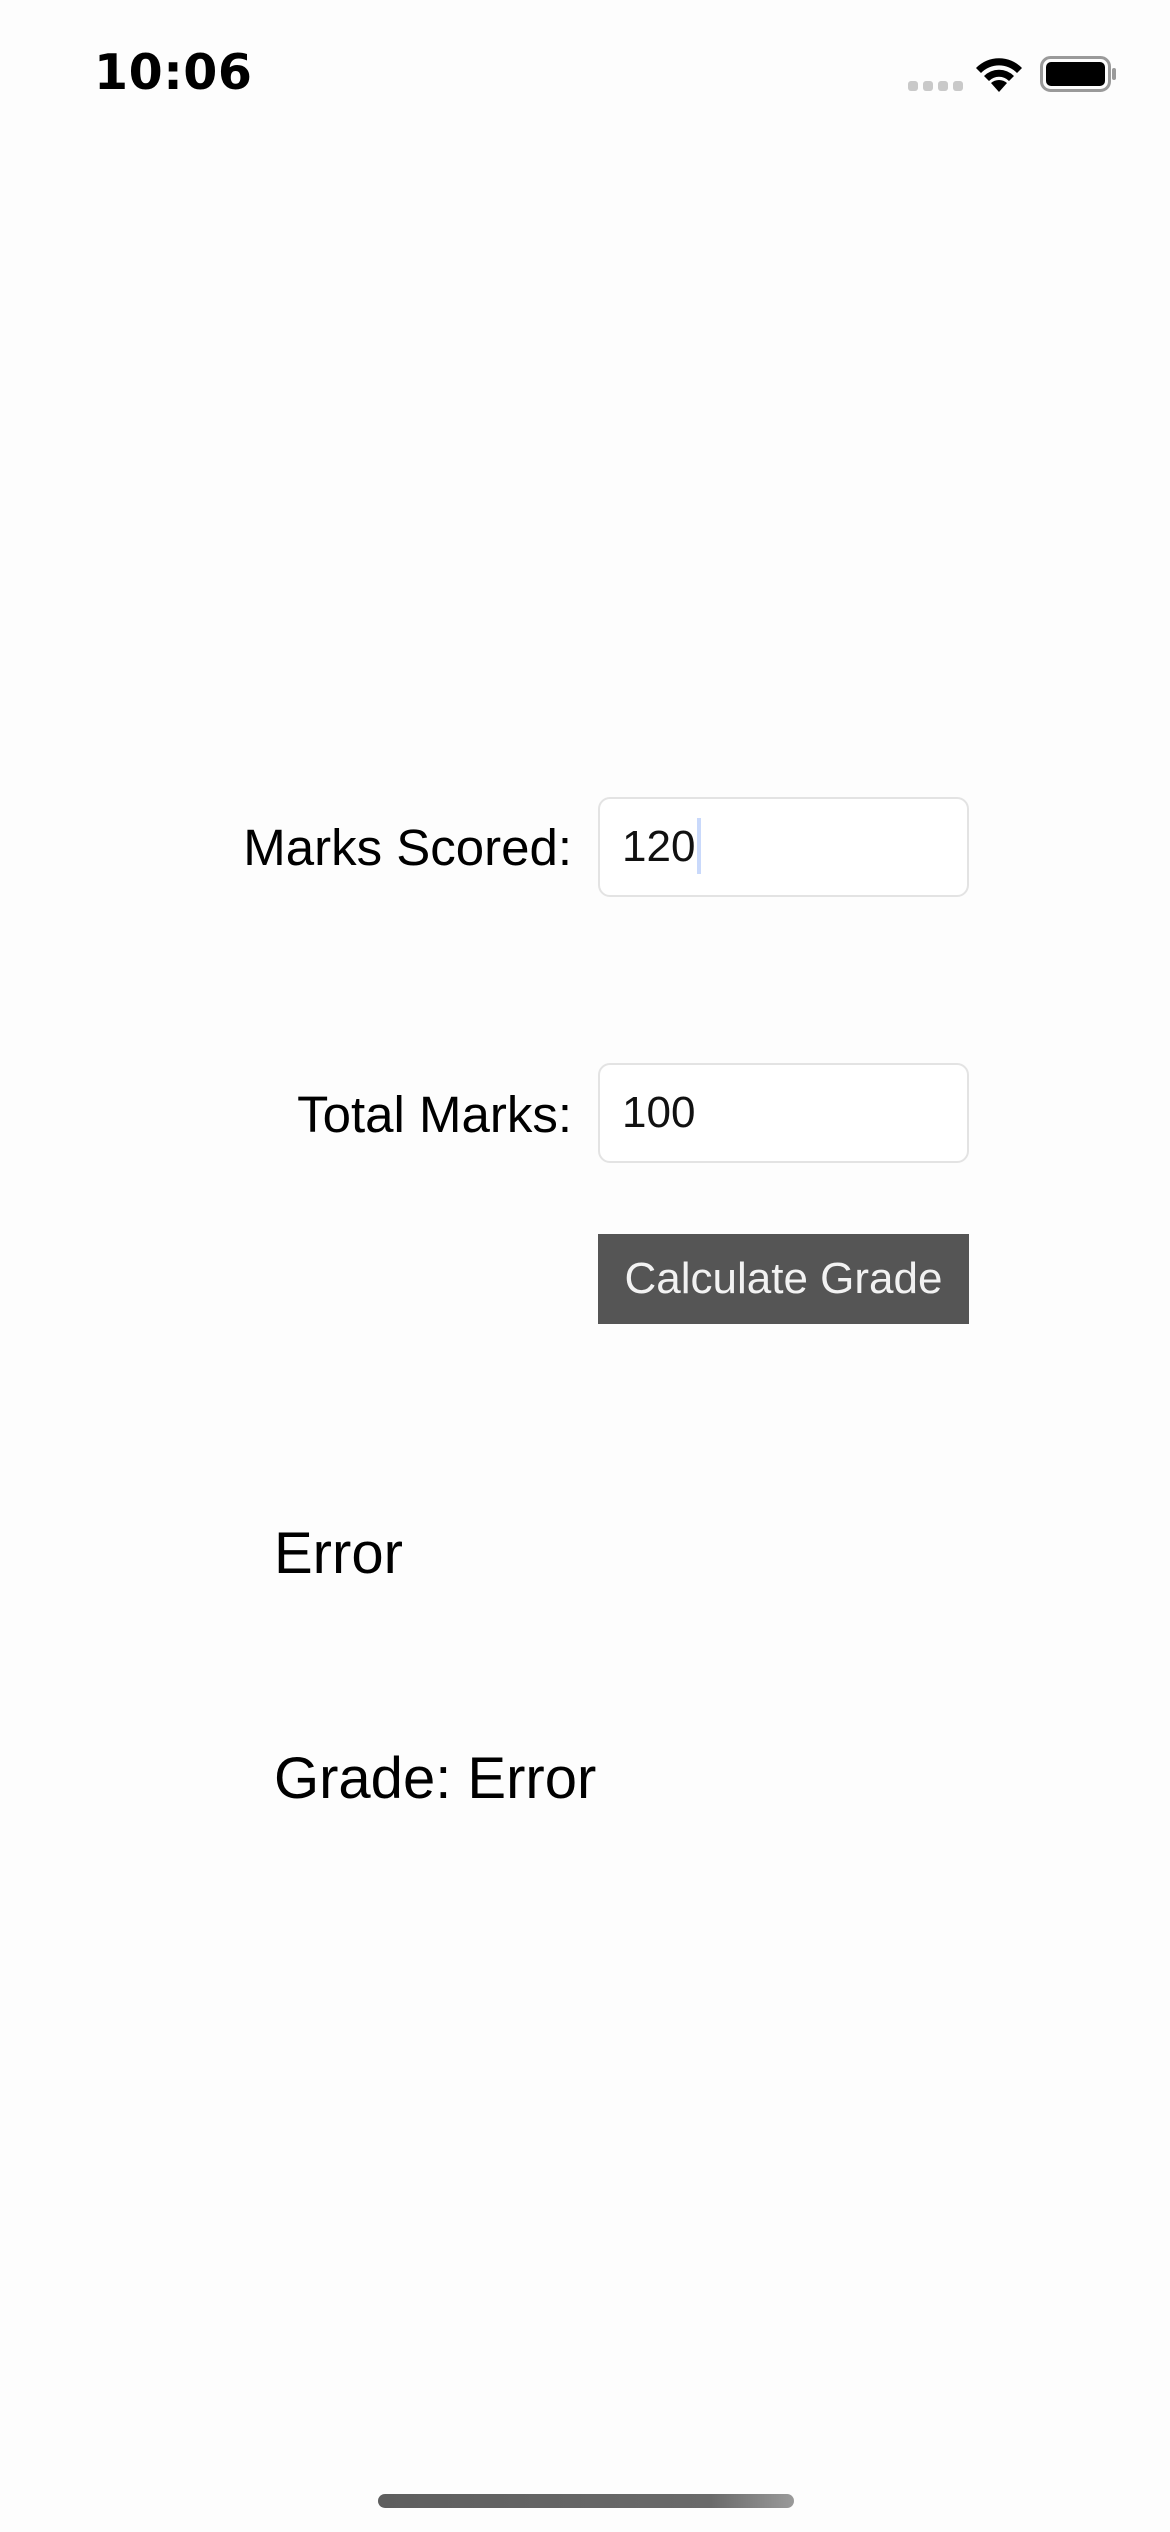  What do you see at coordinates (999, 75) in the screenshot?
I see `wifi-icon` at bounding box center [999, 75].